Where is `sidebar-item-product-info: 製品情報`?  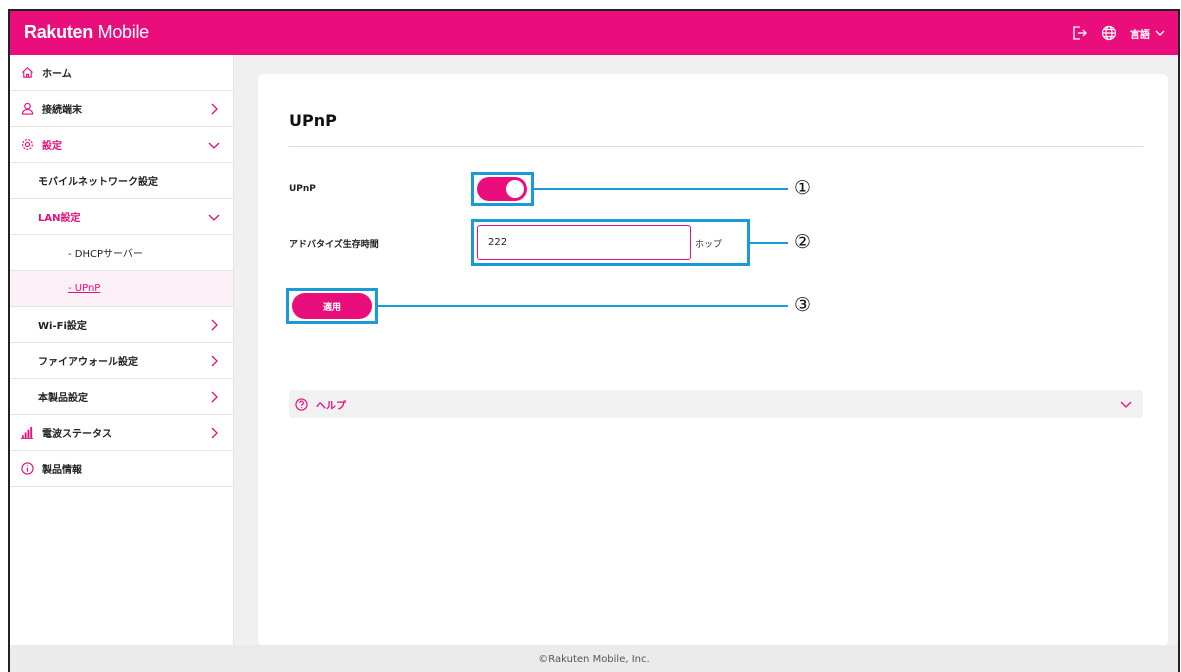
sidebar-item-product-info: 製品情報 is located at coordinates (121, 469).